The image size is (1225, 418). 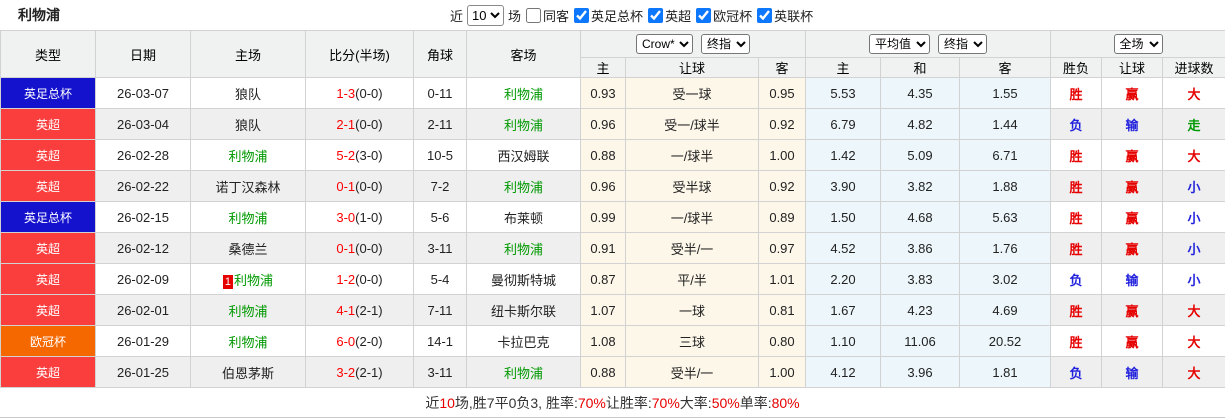 What do you see at coordinates (360, 341) in the screenshot?
I see `score-cell: 6-0(2-0)` at bounding box center [360, 341].